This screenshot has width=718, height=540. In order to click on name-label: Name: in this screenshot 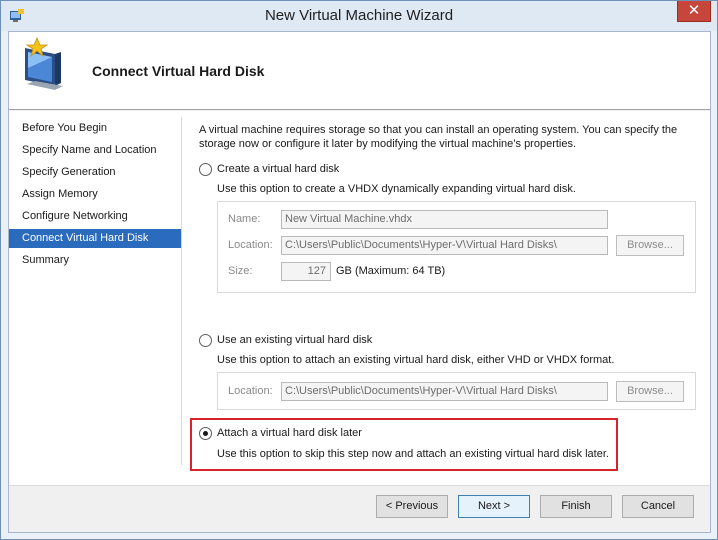, I will do `click(244, 219)`.